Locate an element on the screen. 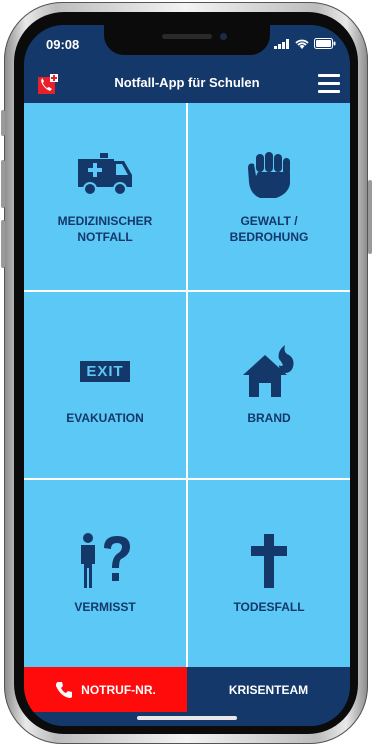 This screenshot has width=373, height=747. tile-label: VERMISST is located at coordinates (105, 606).